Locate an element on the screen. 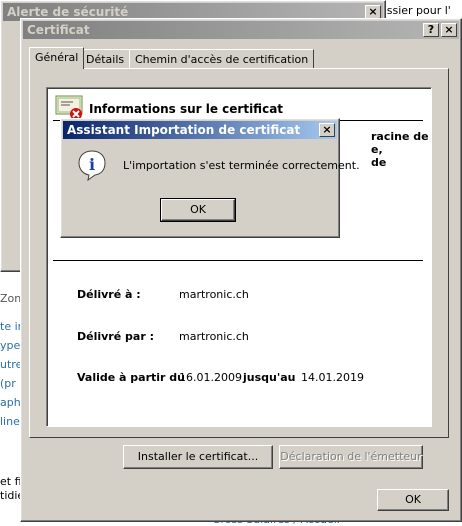 This screenshot has width=462, height=526. tab-general: Général is located at coordinates (57, 58).